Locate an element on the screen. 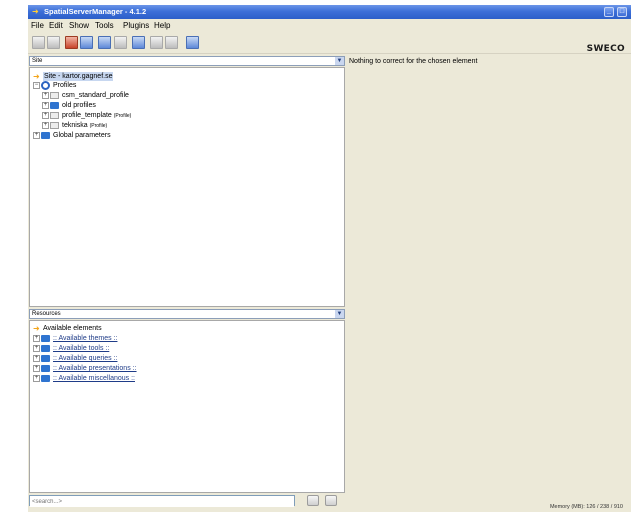  profile-name: csm_standard_profile is located at coordinates (95, 95).